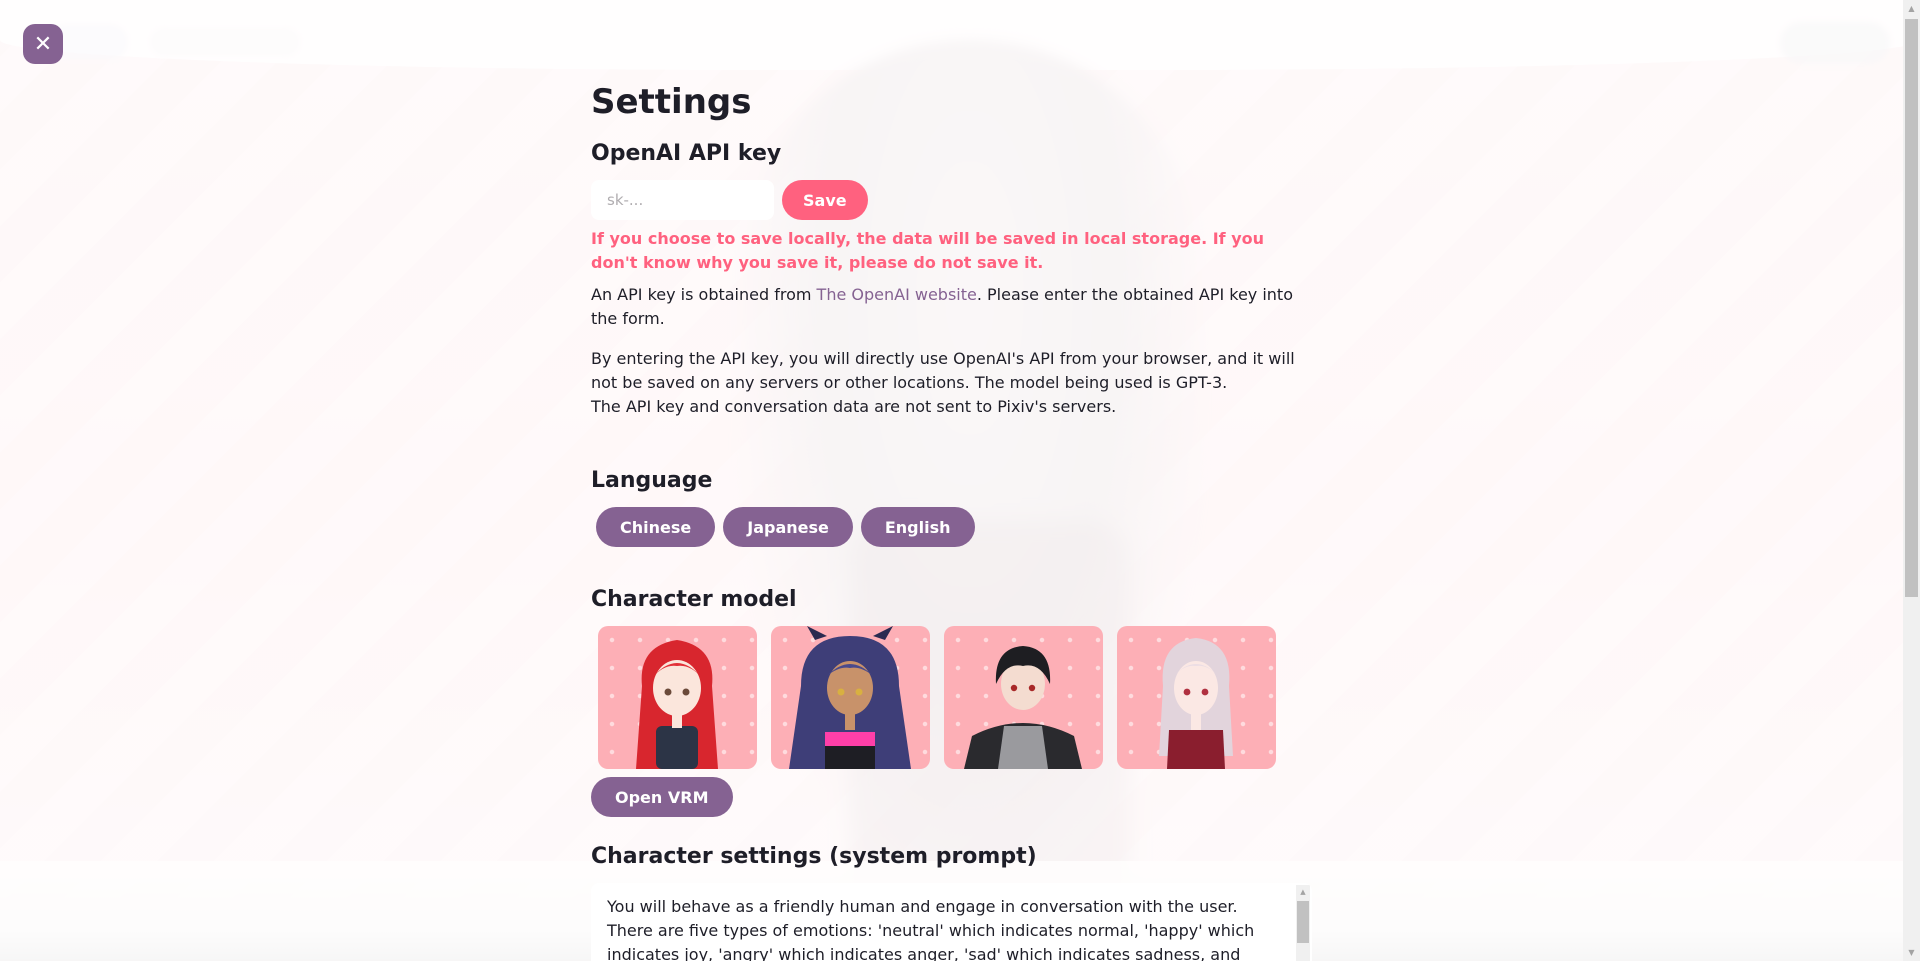 The image size is (1920, 961). What do you see at coordinates (682, 200) in the screenshot?
I see `api-key-input` at bounding box center [682, 200].